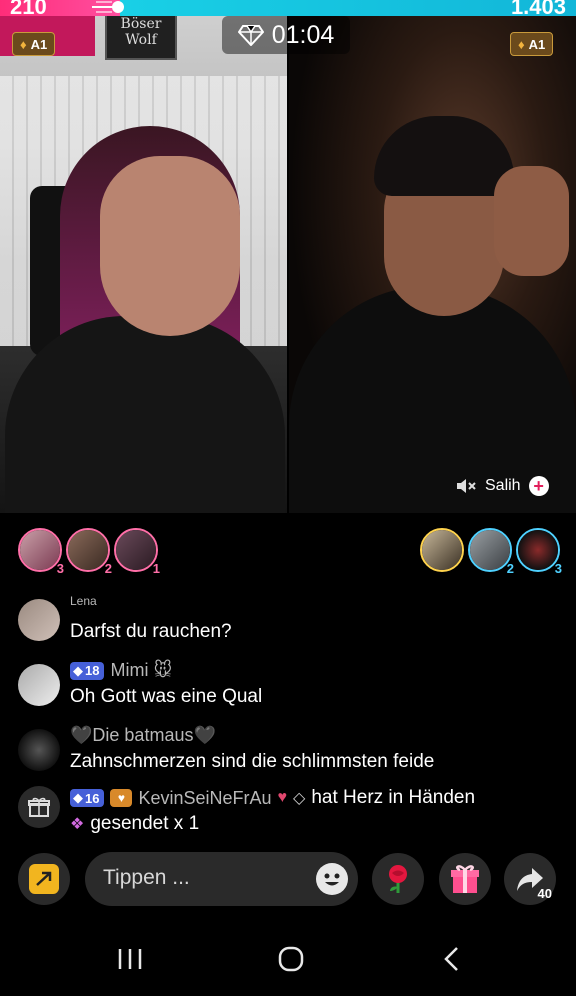 This screenshot has width=576, height=996. What do you see at coordinates (466, 486) in the screenshot?
I see `speaker-muted-icon` at bounding box center [466, 486].